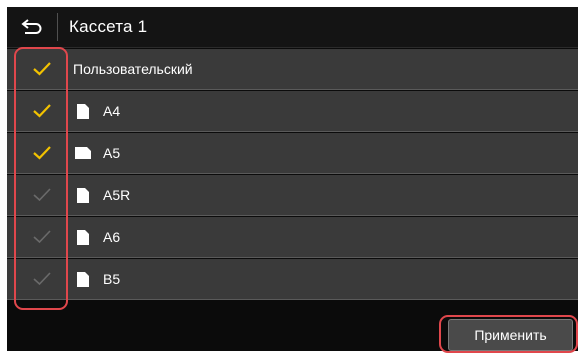 This screenshot has height=353, width=578. Describe the element at coordinates (112, 153) in the screenshot. I see `item-label: A5` at that location.